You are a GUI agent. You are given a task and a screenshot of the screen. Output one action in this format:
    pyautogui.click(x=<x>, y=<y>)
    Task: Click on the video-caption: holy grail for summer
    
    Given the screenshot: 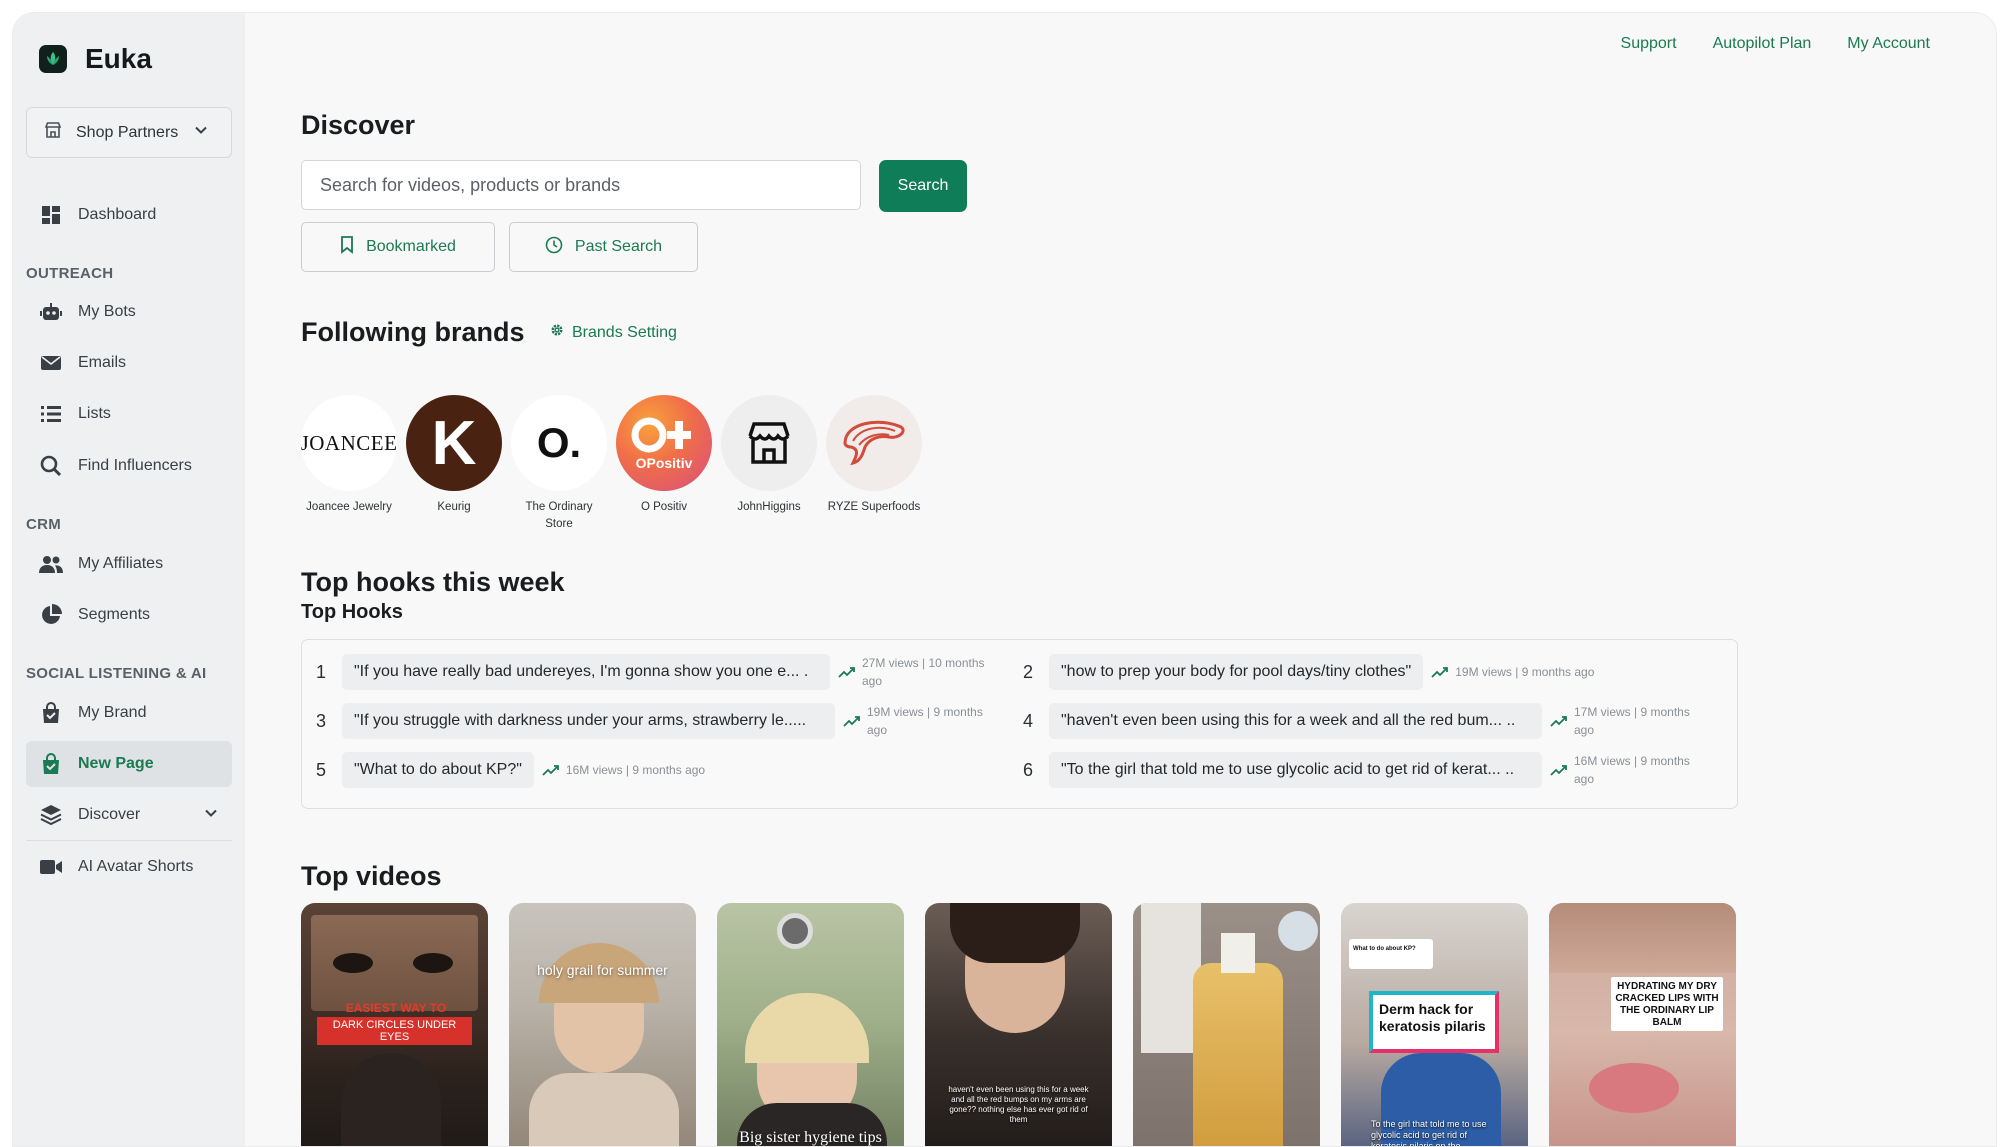 What is the action you would take?
    pyautogui.click(x=602, y=970)
    